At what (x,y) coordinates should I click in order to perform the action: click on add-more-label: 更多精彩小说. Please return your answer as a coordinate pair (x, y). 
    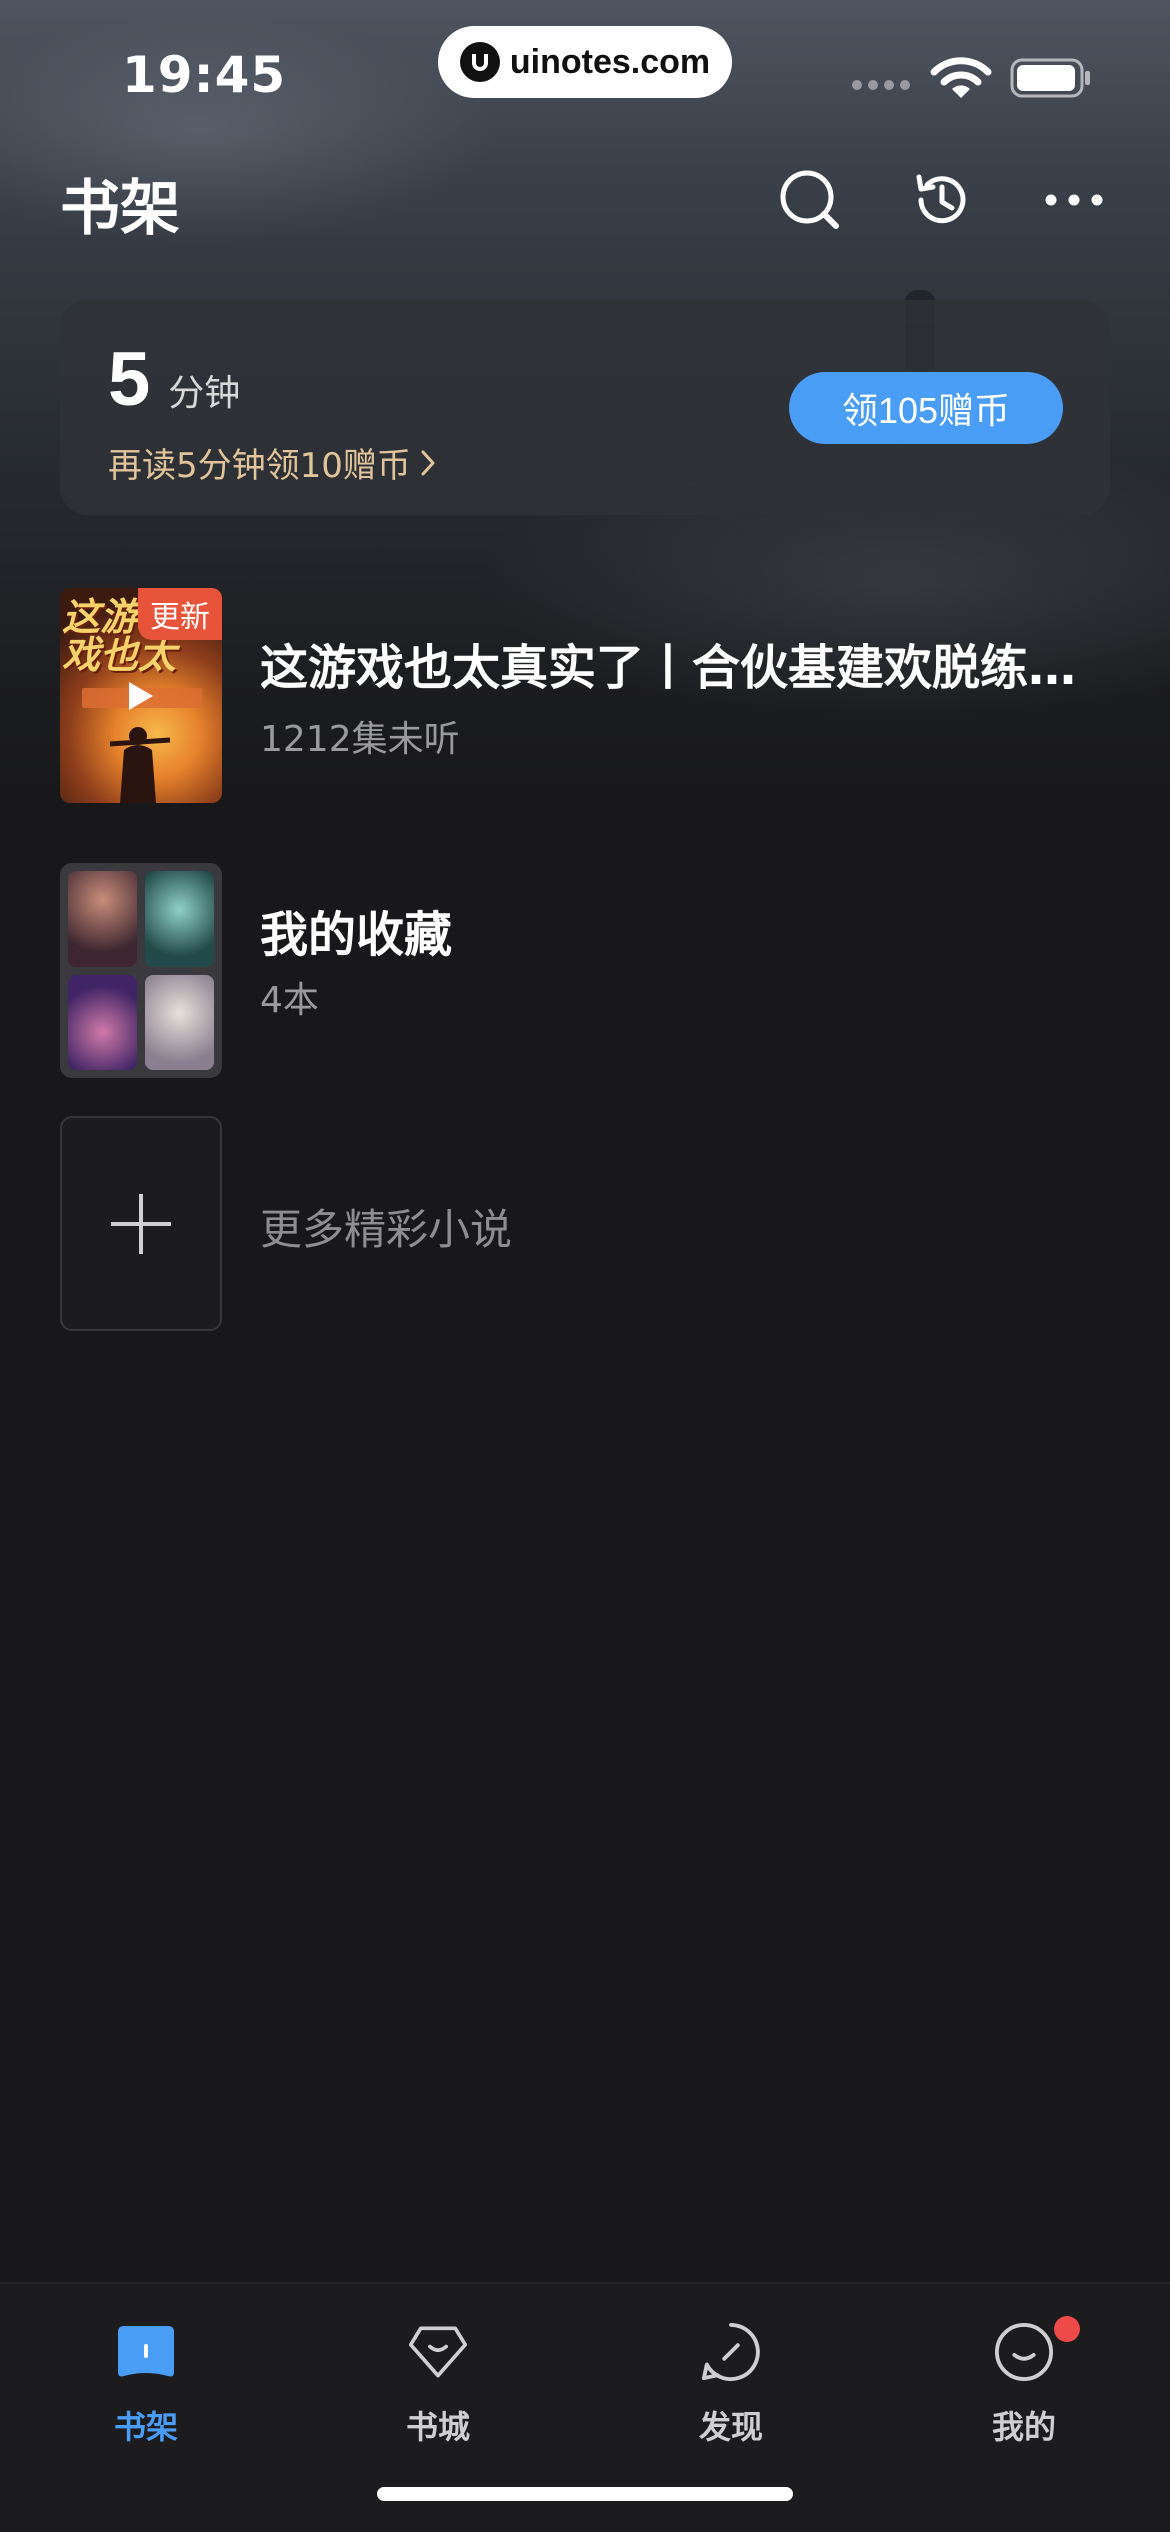
    Looking at the image, I should click on (386, 1229).